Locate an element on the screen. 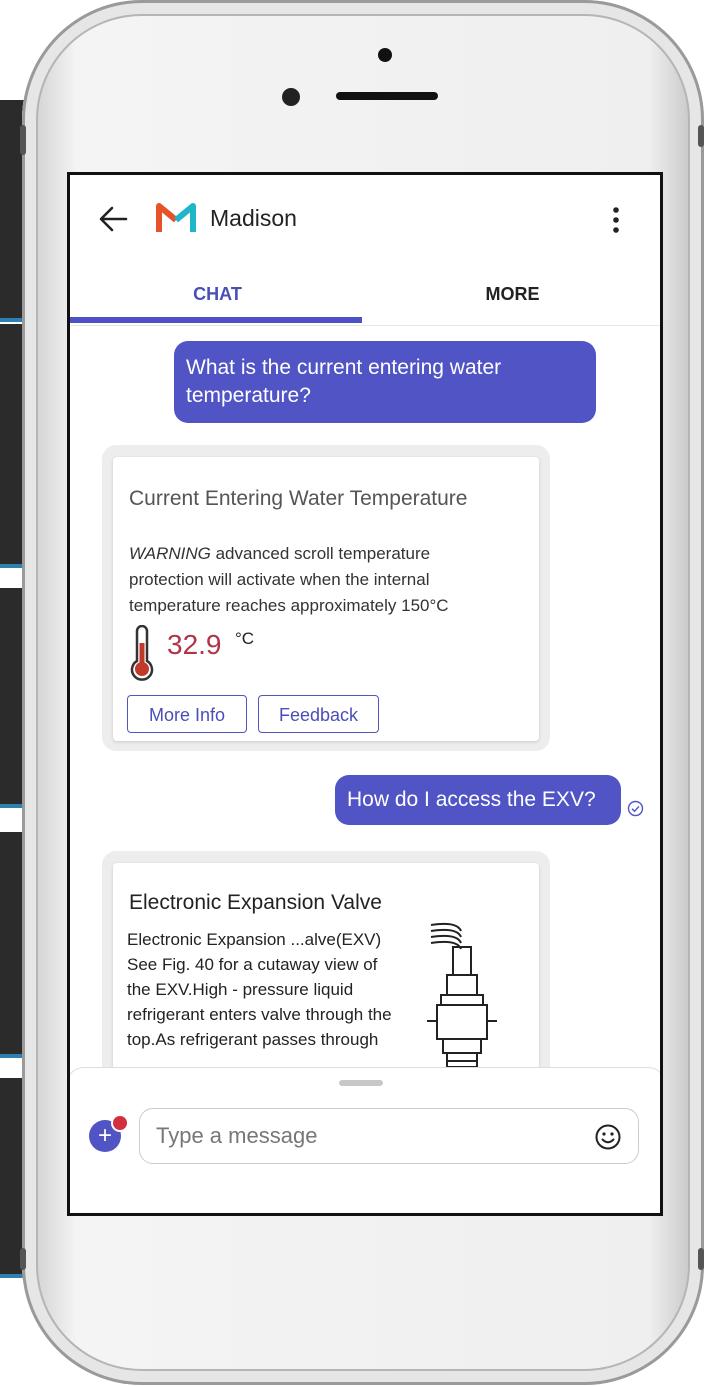 The width and height of the screenshot is (712, 1387). notification-badge is located at coordinates (120, 1123).